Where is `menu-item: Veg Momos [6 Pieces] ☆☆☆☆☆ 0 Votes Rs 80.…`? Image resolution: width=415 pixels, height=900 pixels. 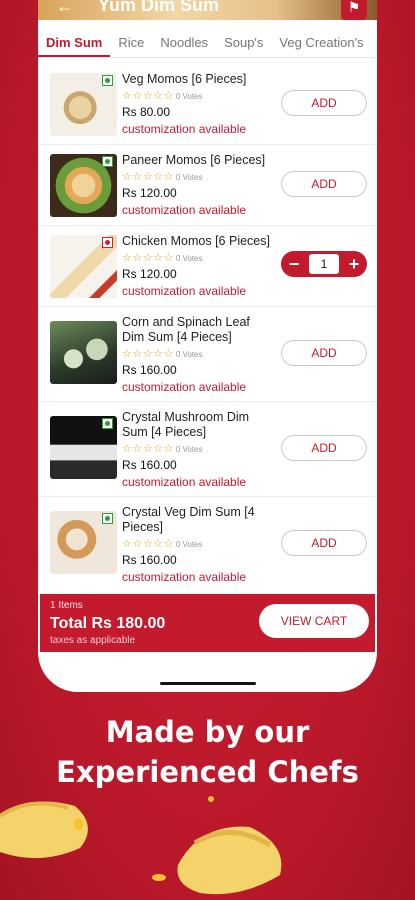 menu-item: Veg Momos [6 Pieces] ☆☆☆☆☆ 0 Votes Rs 80.… is located at coordinates (207, 104).